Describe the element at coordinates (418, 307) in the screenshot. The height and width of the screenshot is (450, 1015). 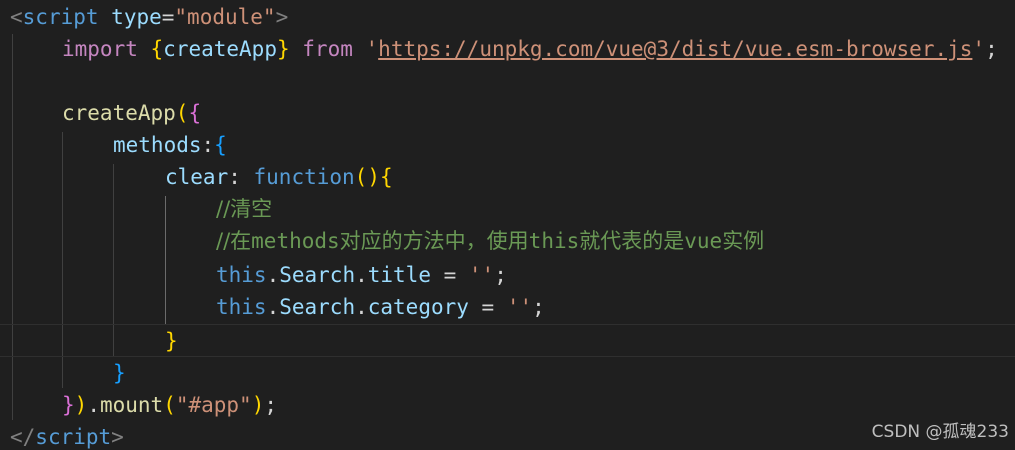
I see `property-name: category` at that location.